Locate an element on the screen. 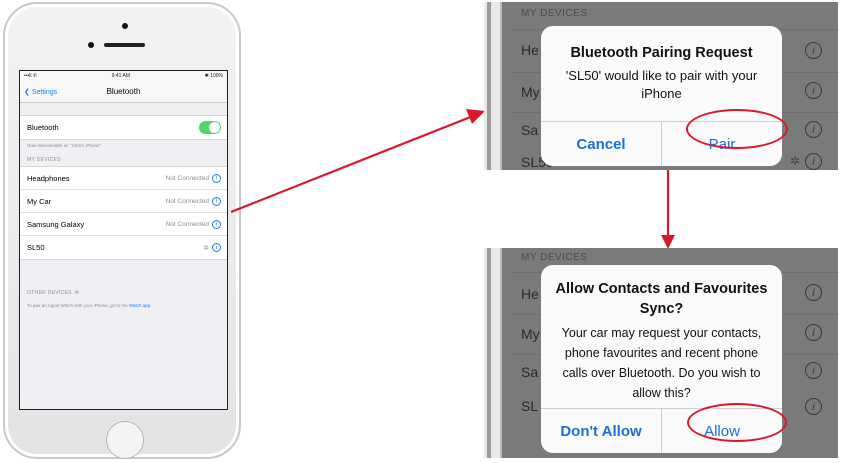 The height and width of the screenshot is (463, 848). navigation-bar: ❮ Settings Bluetooth is located at coordinates (123, 92).